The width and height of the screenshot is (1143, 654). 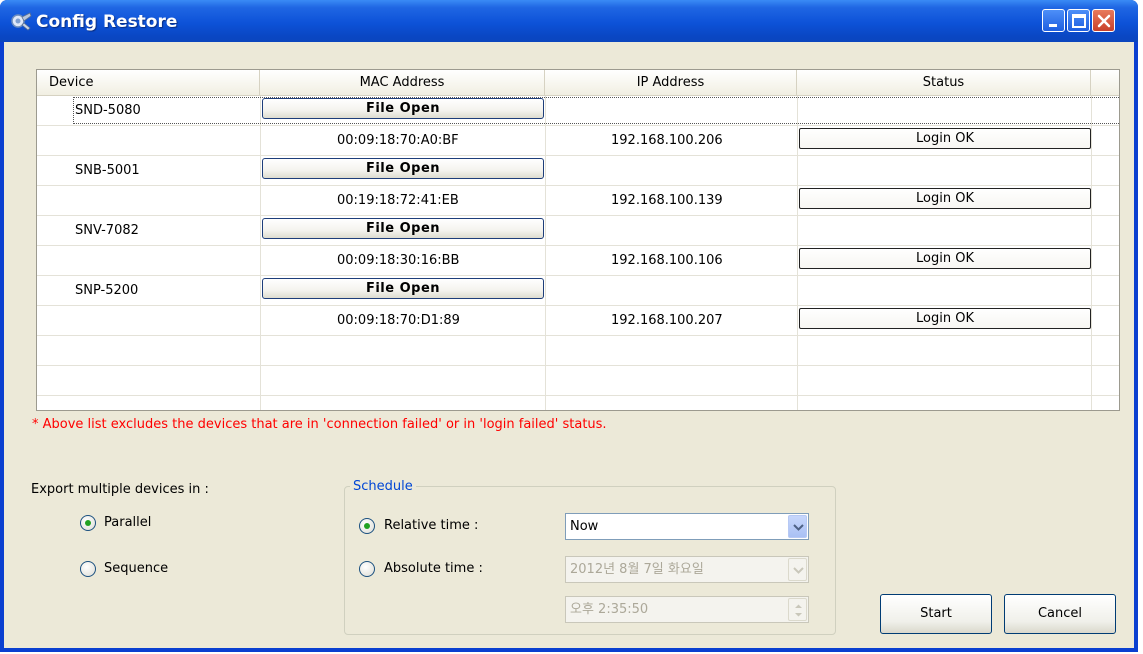 What do you see at coordinates (398, 320) in the screenshot?
I see `mac-address: 00:09:18:70:D1:89` at bounding box center [398, 320].